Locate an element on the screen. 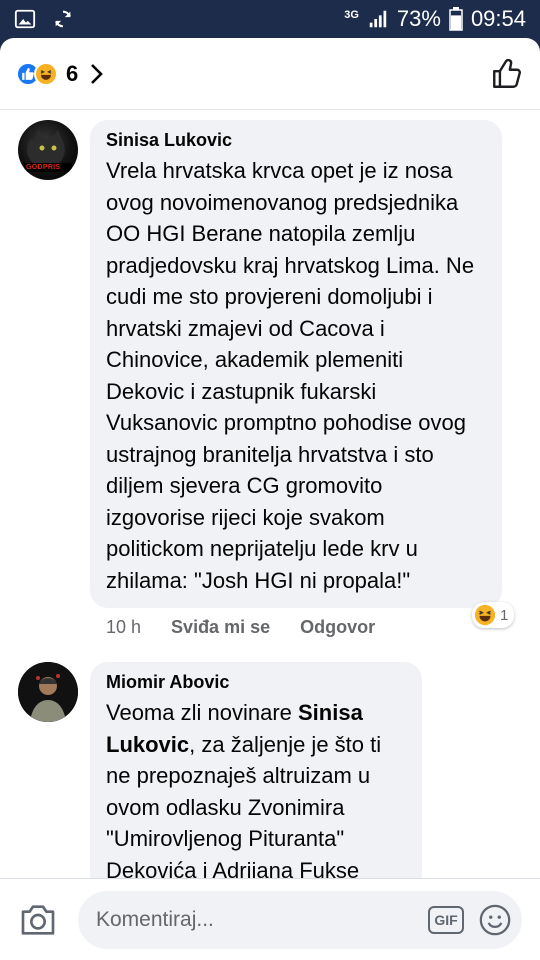 This screenshot has width=540, height=960. network-type: 3G is located at coordinates (351, 14).